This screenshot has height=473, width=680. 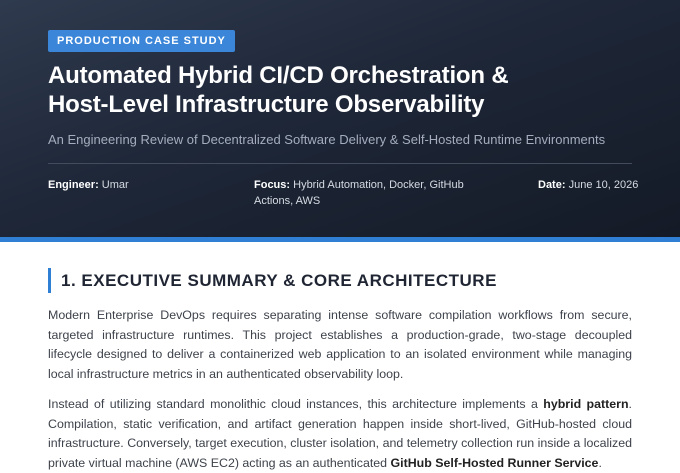 I want to click on meta-engineer: Engineer: Umar, so click(x=88, y=185).